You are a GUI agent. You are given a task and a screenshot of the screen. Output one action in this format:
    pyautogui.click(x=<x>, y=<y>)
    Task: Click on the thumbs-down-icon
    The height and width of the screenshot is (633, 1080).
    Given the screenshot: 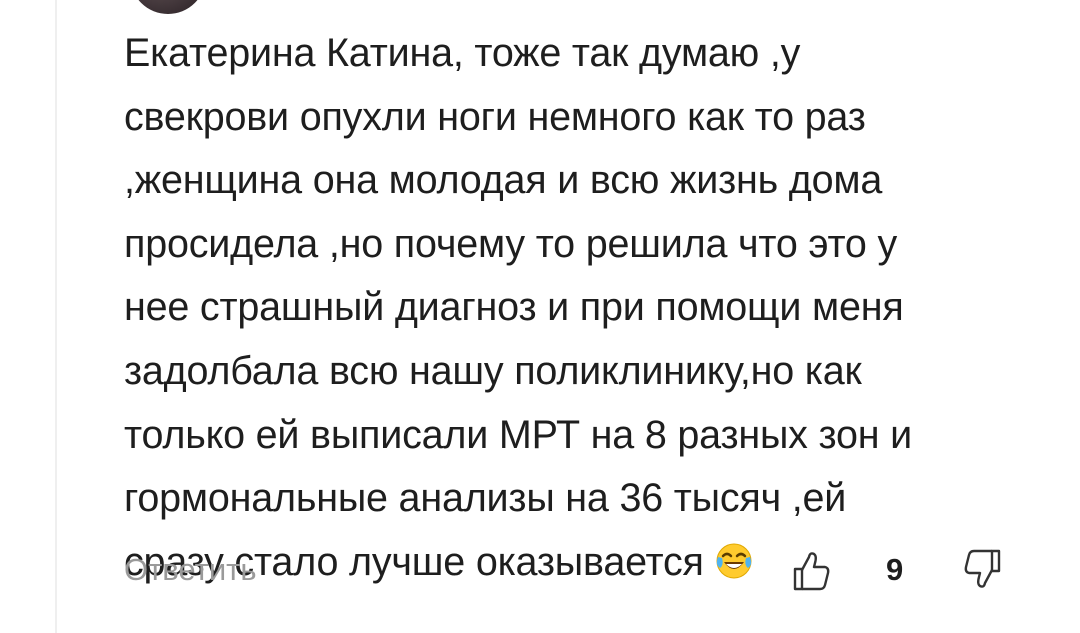 What is the action you would take?
    pyautogui.click(x=982, y=570)
    